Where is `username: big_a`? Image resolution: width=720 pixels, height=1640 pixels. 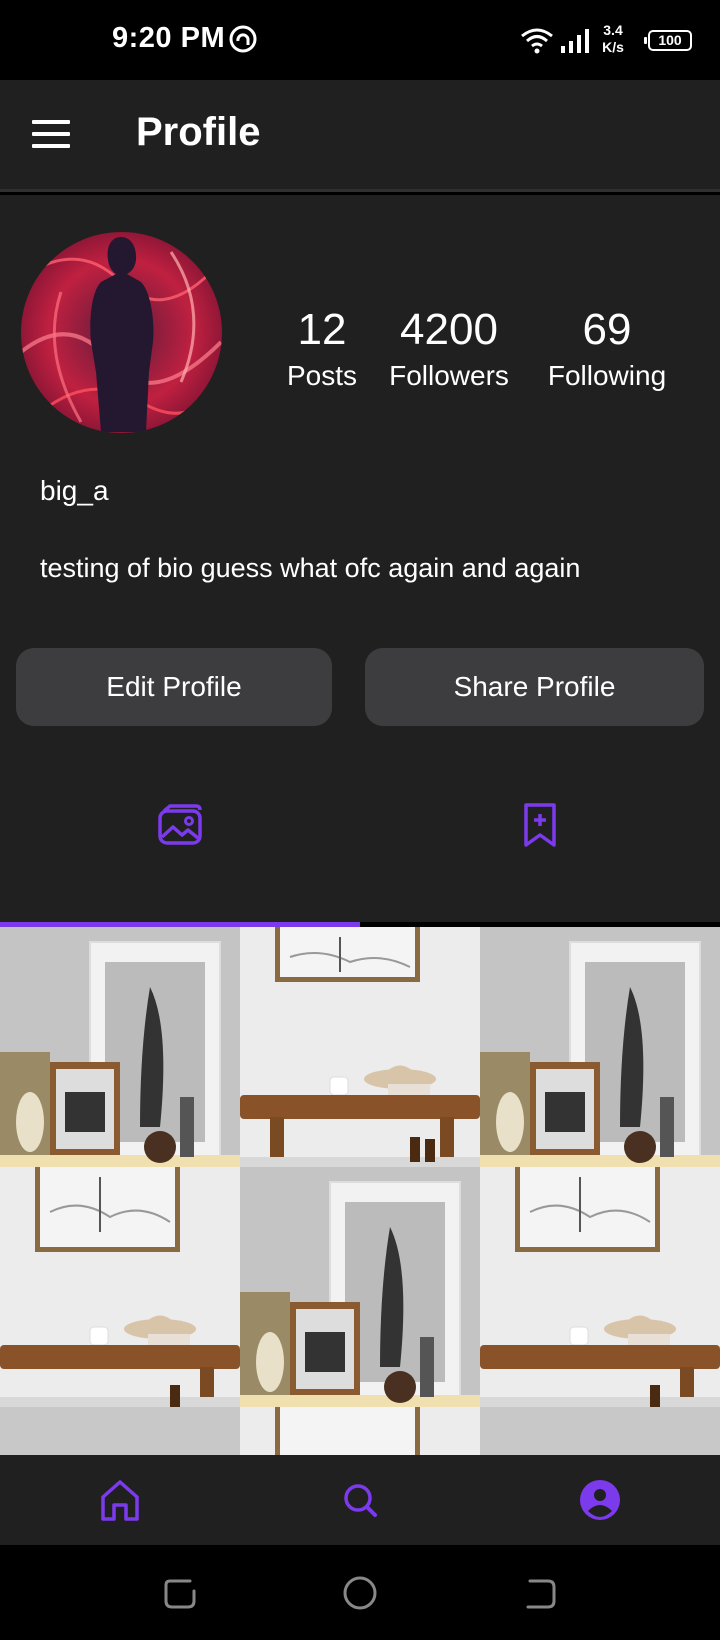
username: big_a is located at coordinates (74, 490).